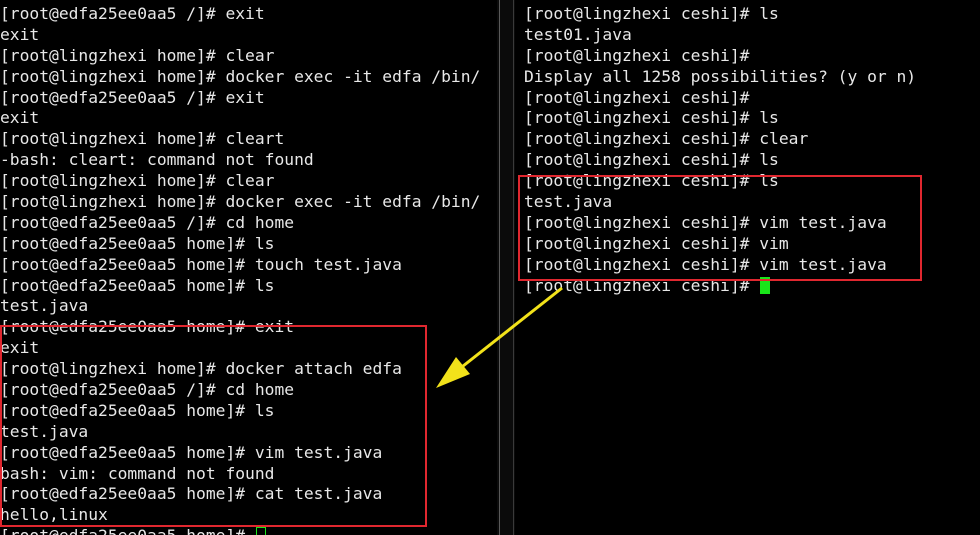  Describe the element at coordinates (240, 530) in the screenshot. I see `terminal-prompt-line: [root@edfa25ee0aa5 home]#` at that location.